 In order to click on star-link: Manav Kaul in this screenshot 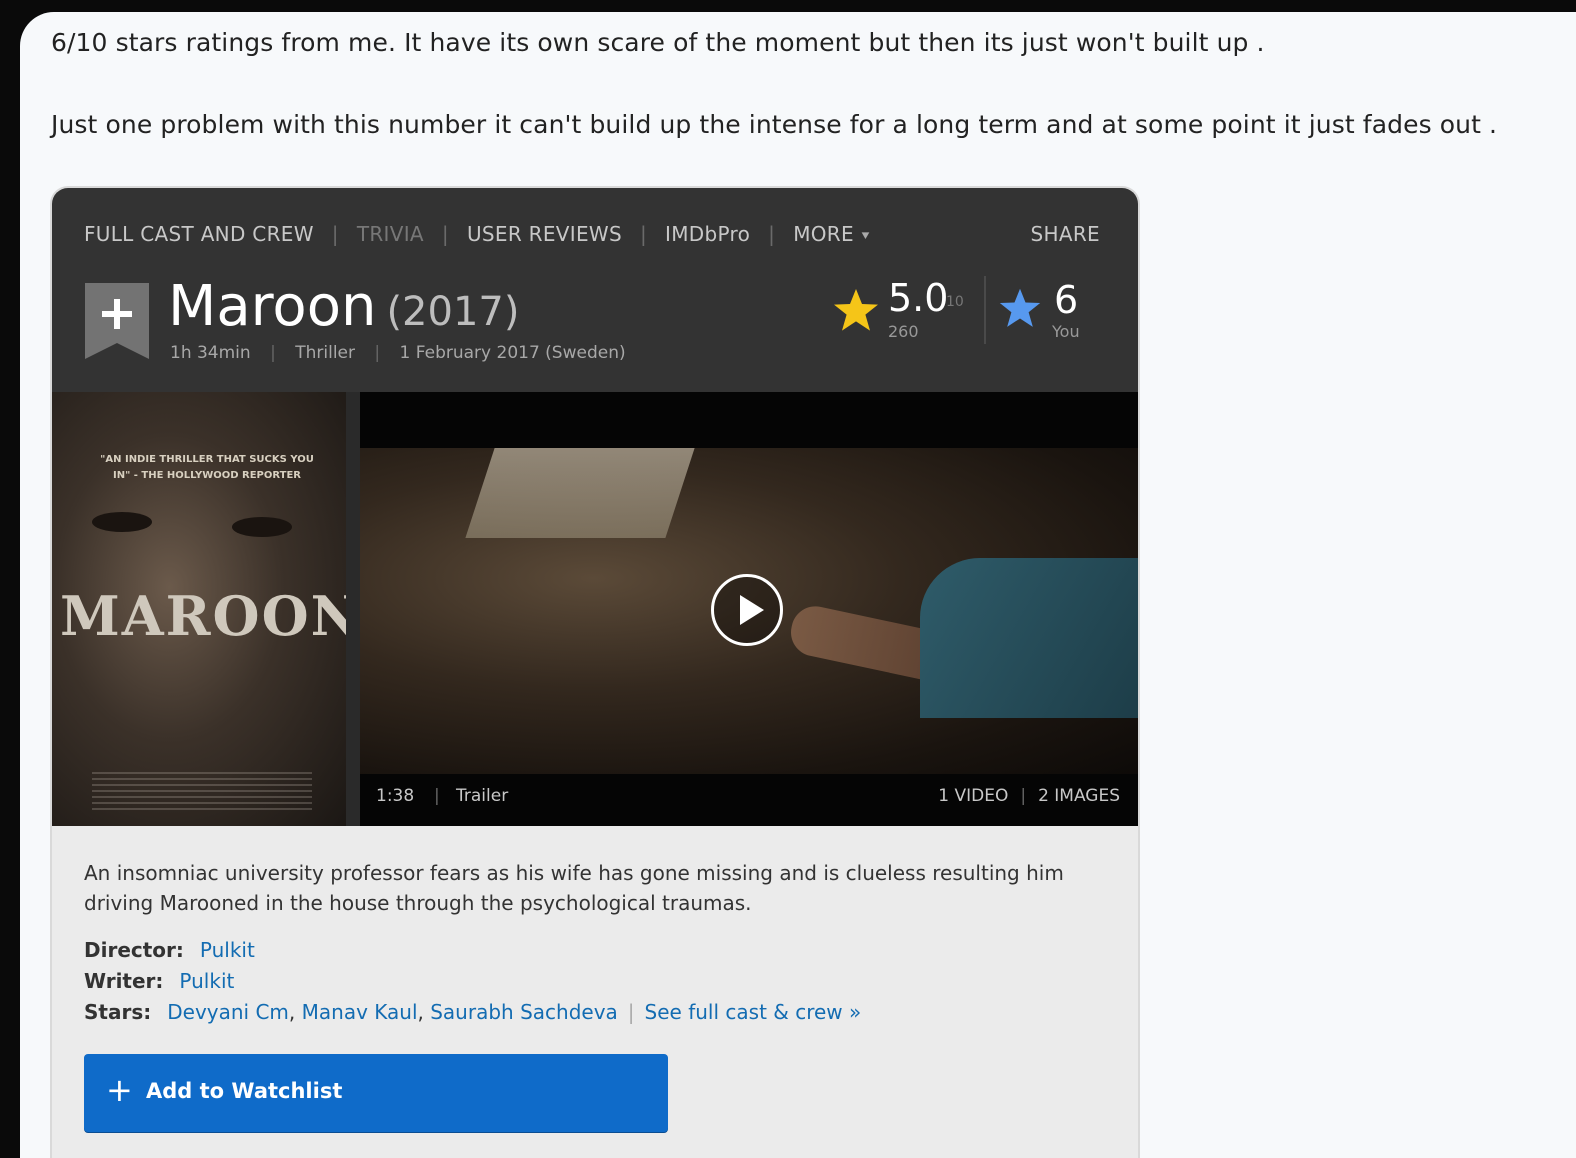, I will do `click(360, 1012)`.